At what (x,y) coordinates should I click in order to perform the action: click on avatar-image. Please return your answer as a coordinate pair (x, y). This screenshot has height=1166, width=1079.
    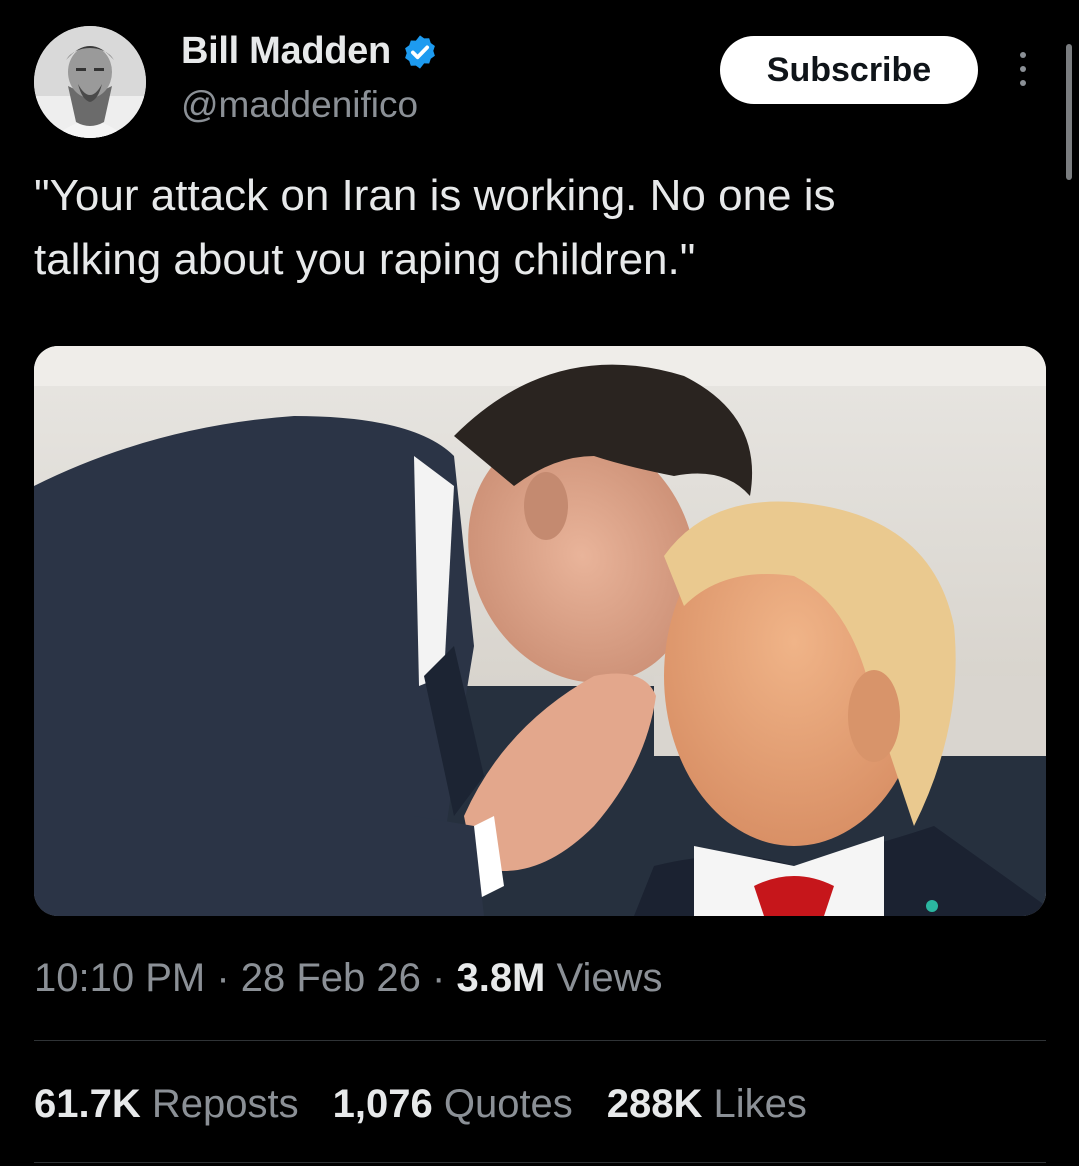
    Looking at the image, I should click on (90, 82).